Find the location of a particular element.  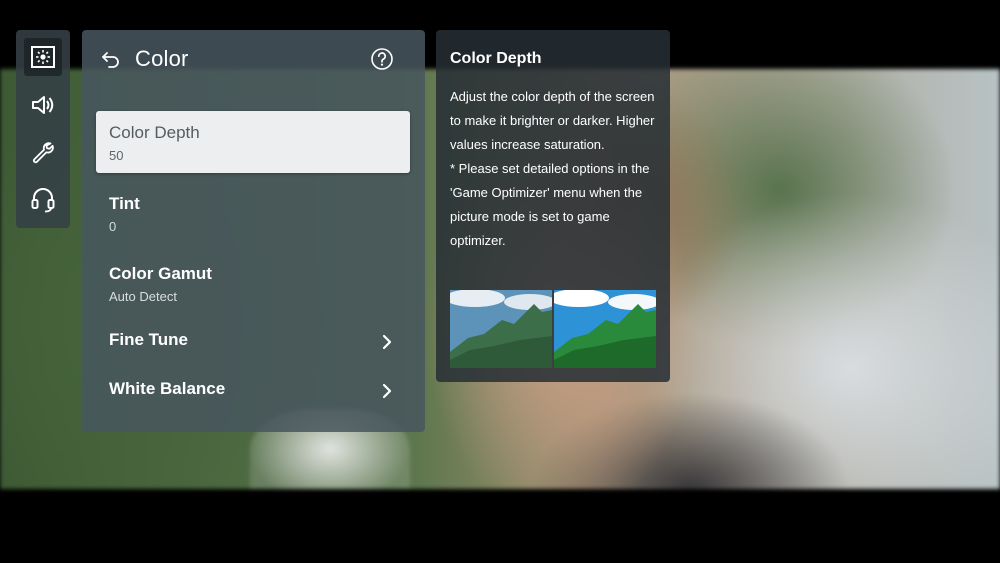

rail-item-picture is located at coordinates (43, 57).